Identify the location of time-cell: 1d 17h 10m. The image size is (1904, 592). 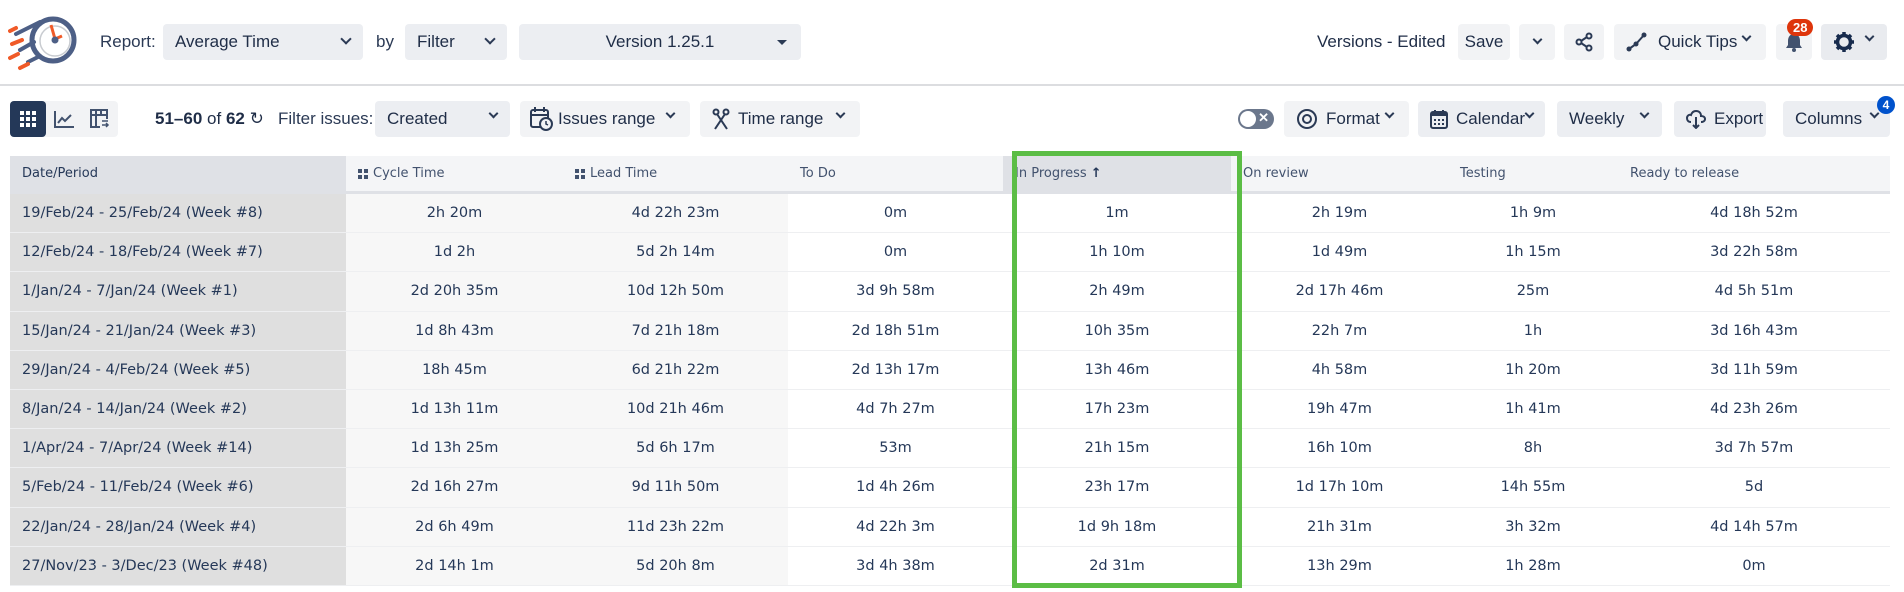
(1339, 487).